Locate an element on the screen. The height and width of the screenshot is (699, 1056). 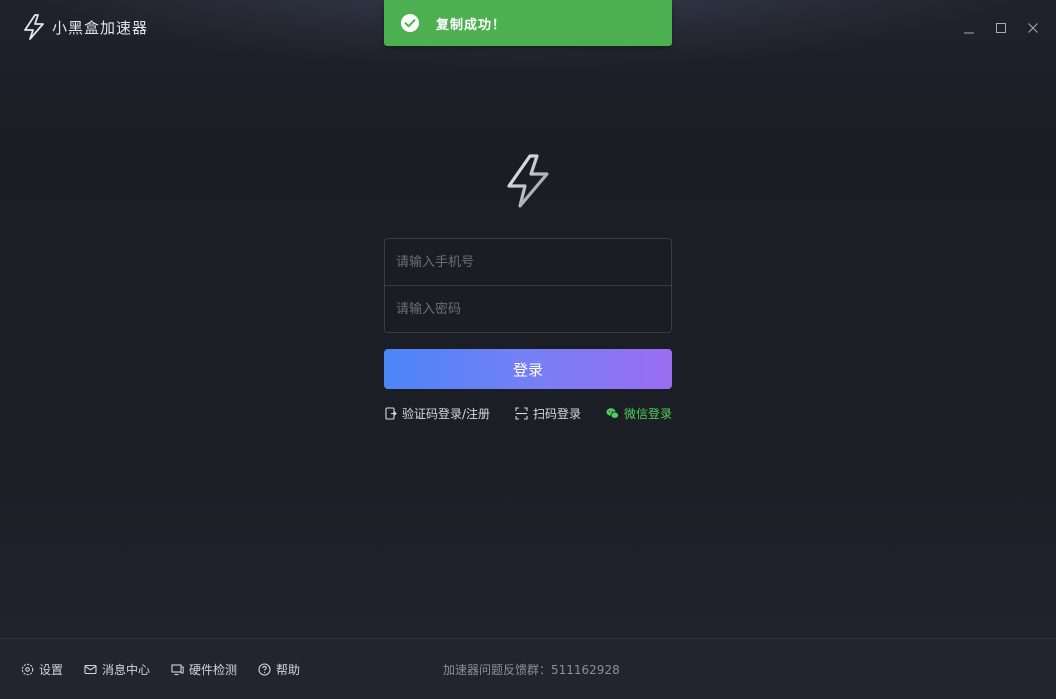
hardware-check-label: 硬件检测 is located at coordinates (213, 670).